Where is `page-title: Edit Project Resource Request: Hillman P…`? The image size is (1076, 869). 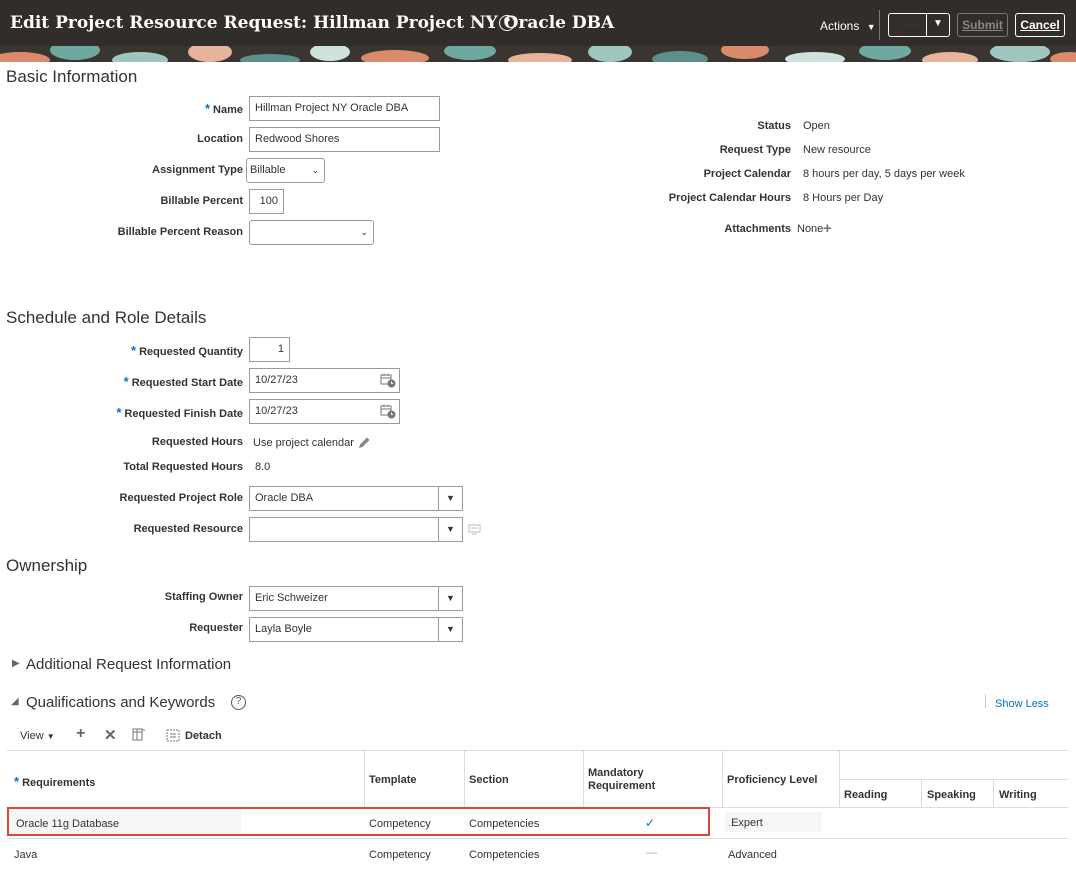
page-title: Edit Project Resource Request: Hillman P… is located at coordinates (312, 23).